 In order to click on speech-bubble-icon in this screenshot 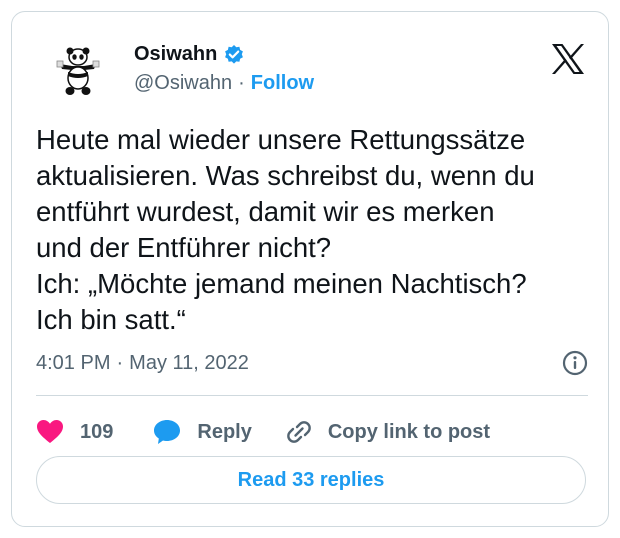, I will do `click(167, 432)`.